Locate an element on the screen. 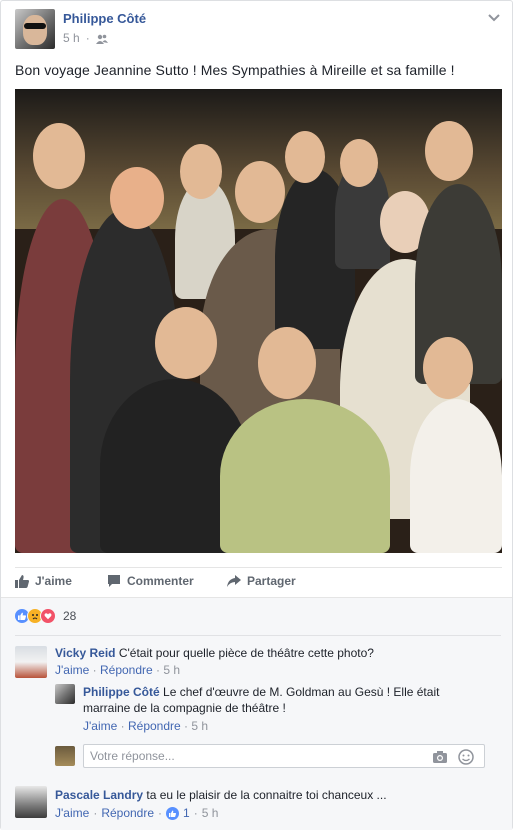 The image size is (513, 830). post-time: 5 h is located at coordinates (71, 38).